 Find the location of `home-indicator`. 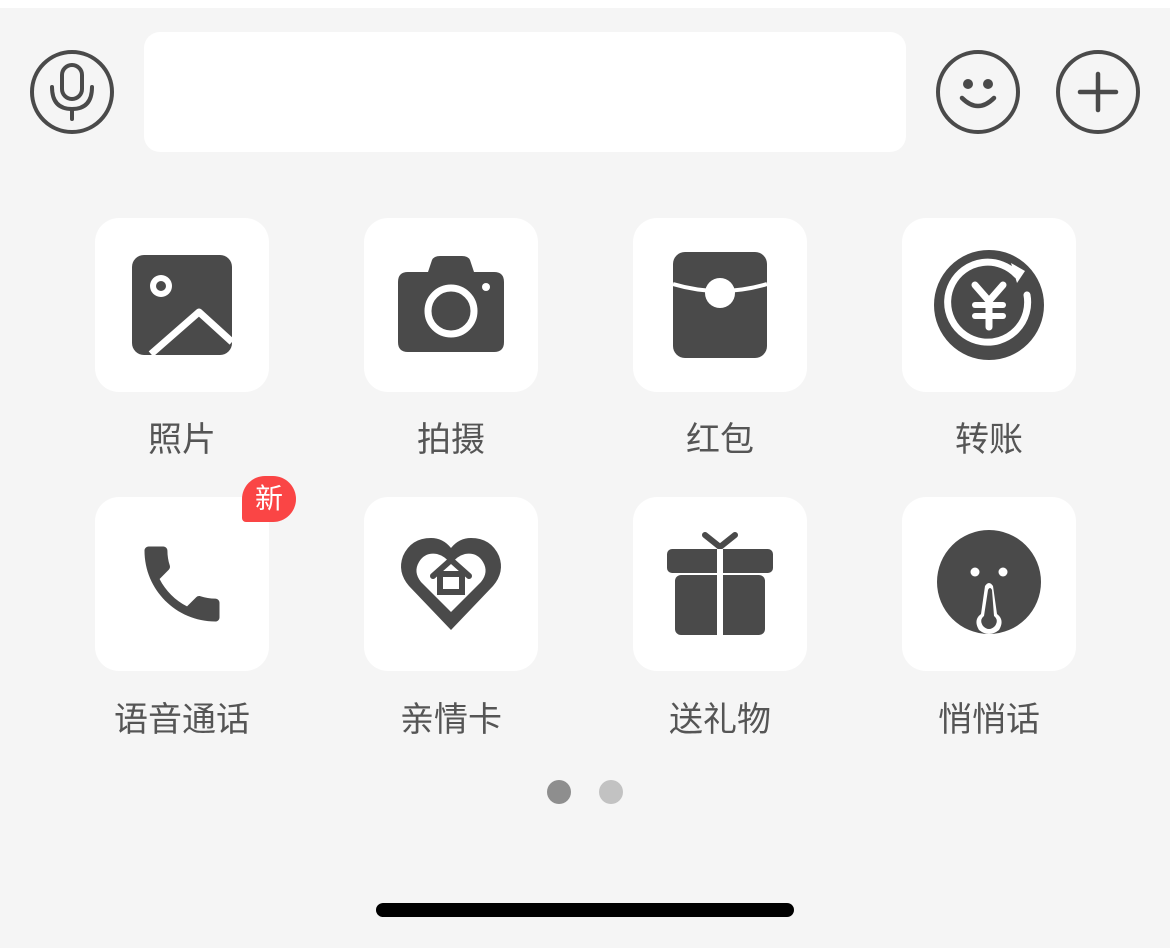

home-indicator is located at coordinates (585, 910).